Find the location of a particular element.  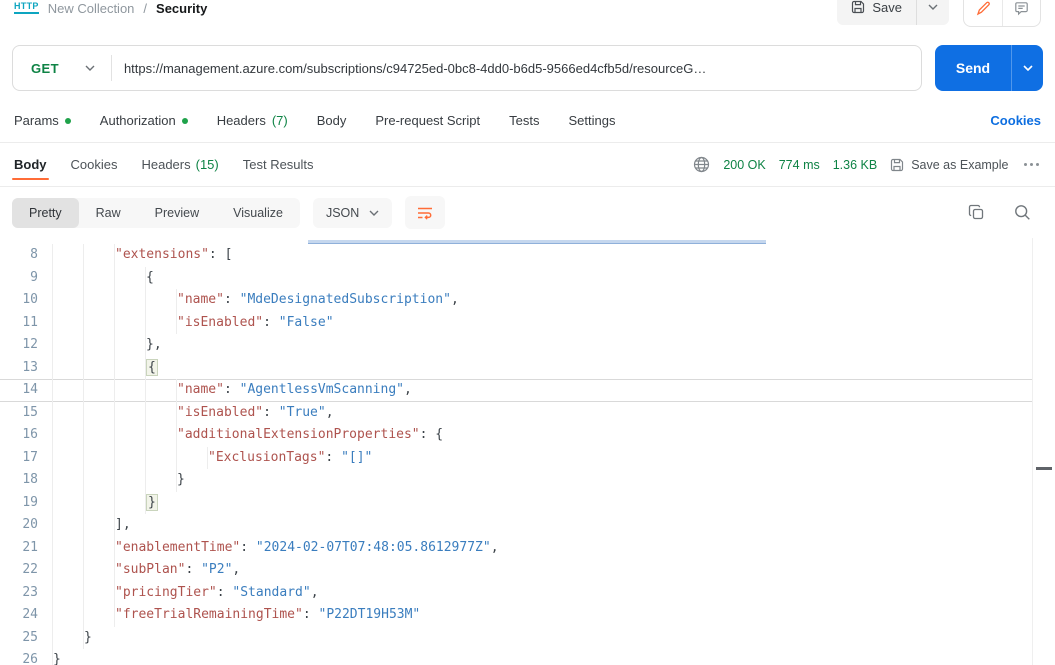

code-line-row: 23 "pricingTier": "Standard", is located at coordinates (516, 592).